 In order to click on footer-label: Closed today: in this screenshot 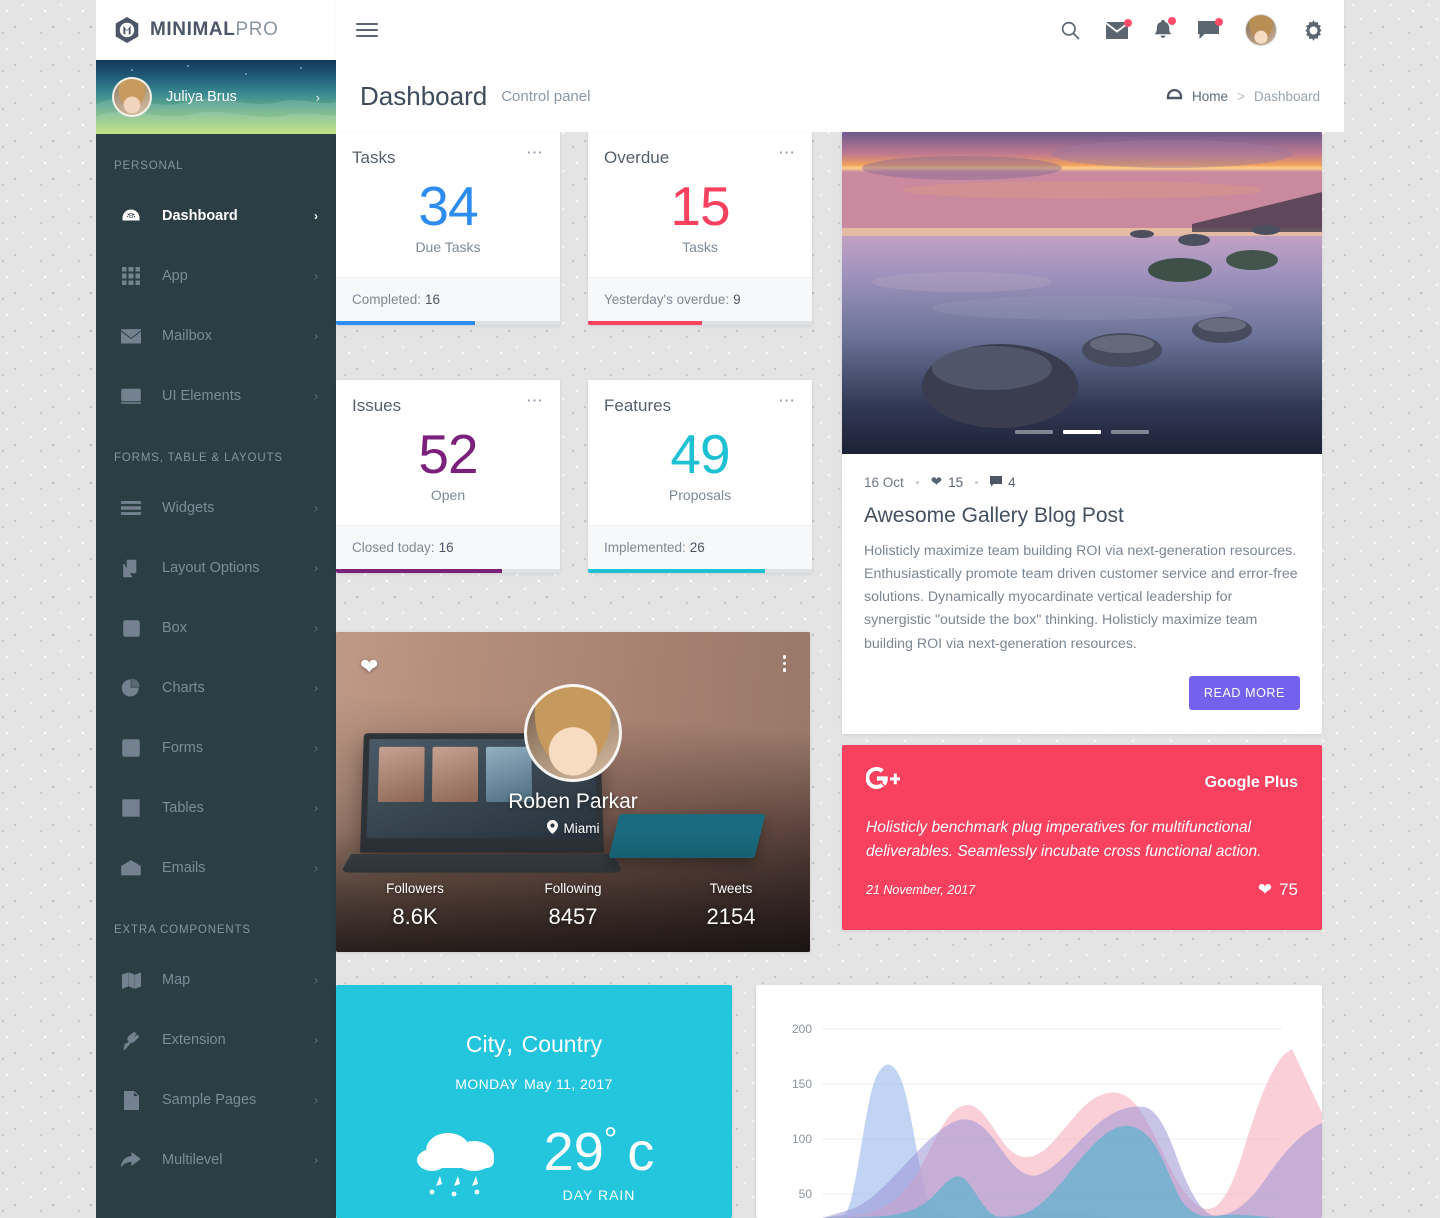, I will do `click(393, 547)`.